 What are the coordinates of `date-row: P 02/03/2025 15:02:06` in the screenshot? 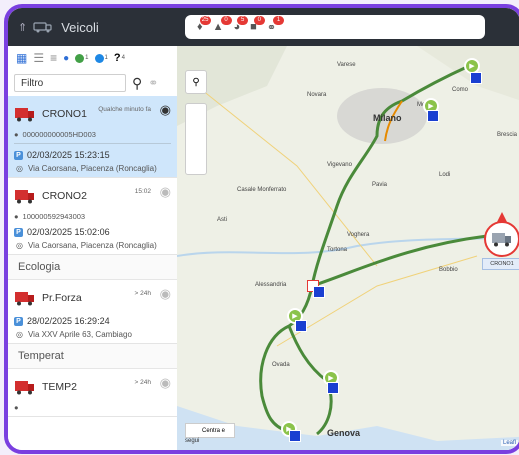 It's located at (92, 232).